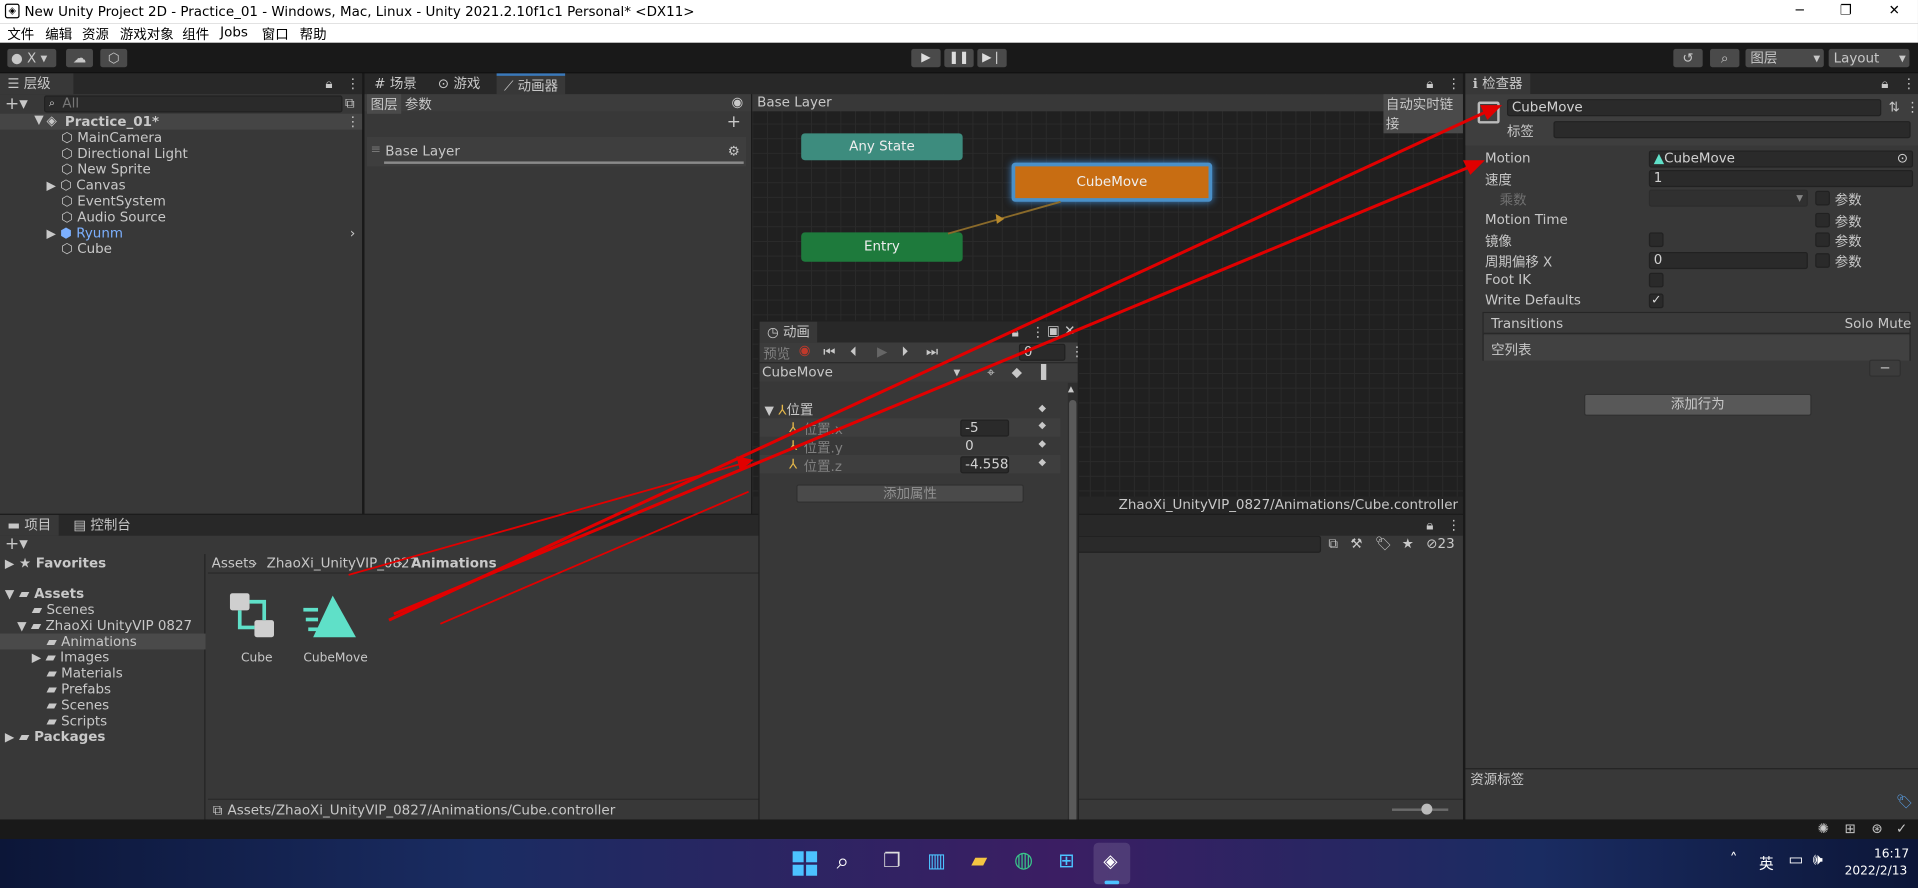 The width and height of the screenshot is (1918, 888). I want to click on tag-icon: 🏷︎, so click(1383, 544).